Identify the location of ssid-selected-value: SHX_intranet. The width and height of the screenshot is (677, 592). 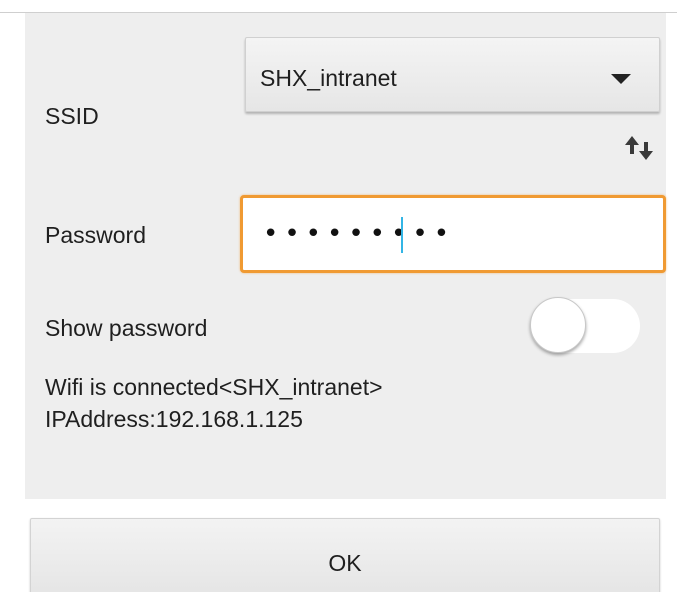
(328, 78).